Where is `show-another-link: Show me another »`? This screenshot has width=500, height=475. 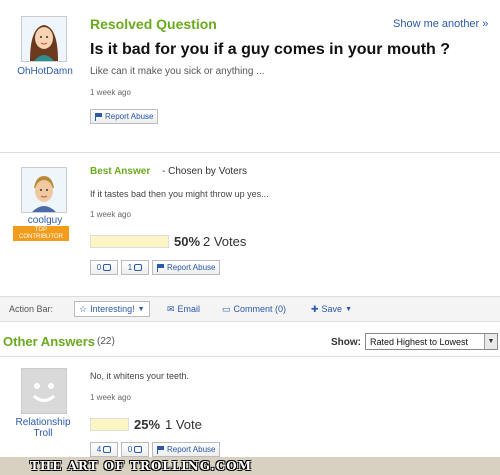
show-another-link: Show me another » is located at coordinates (440, 24).